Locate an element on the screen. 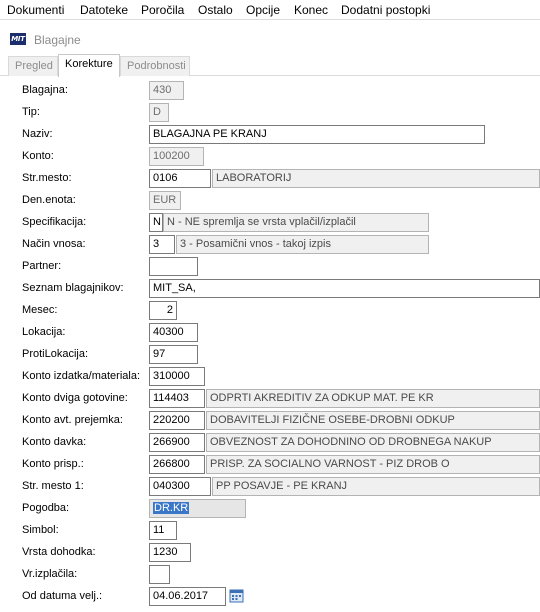 The width and height of the screenshot is (540, 612). strmesto-label: Str.mesto: is located at coordinates (47, 178).